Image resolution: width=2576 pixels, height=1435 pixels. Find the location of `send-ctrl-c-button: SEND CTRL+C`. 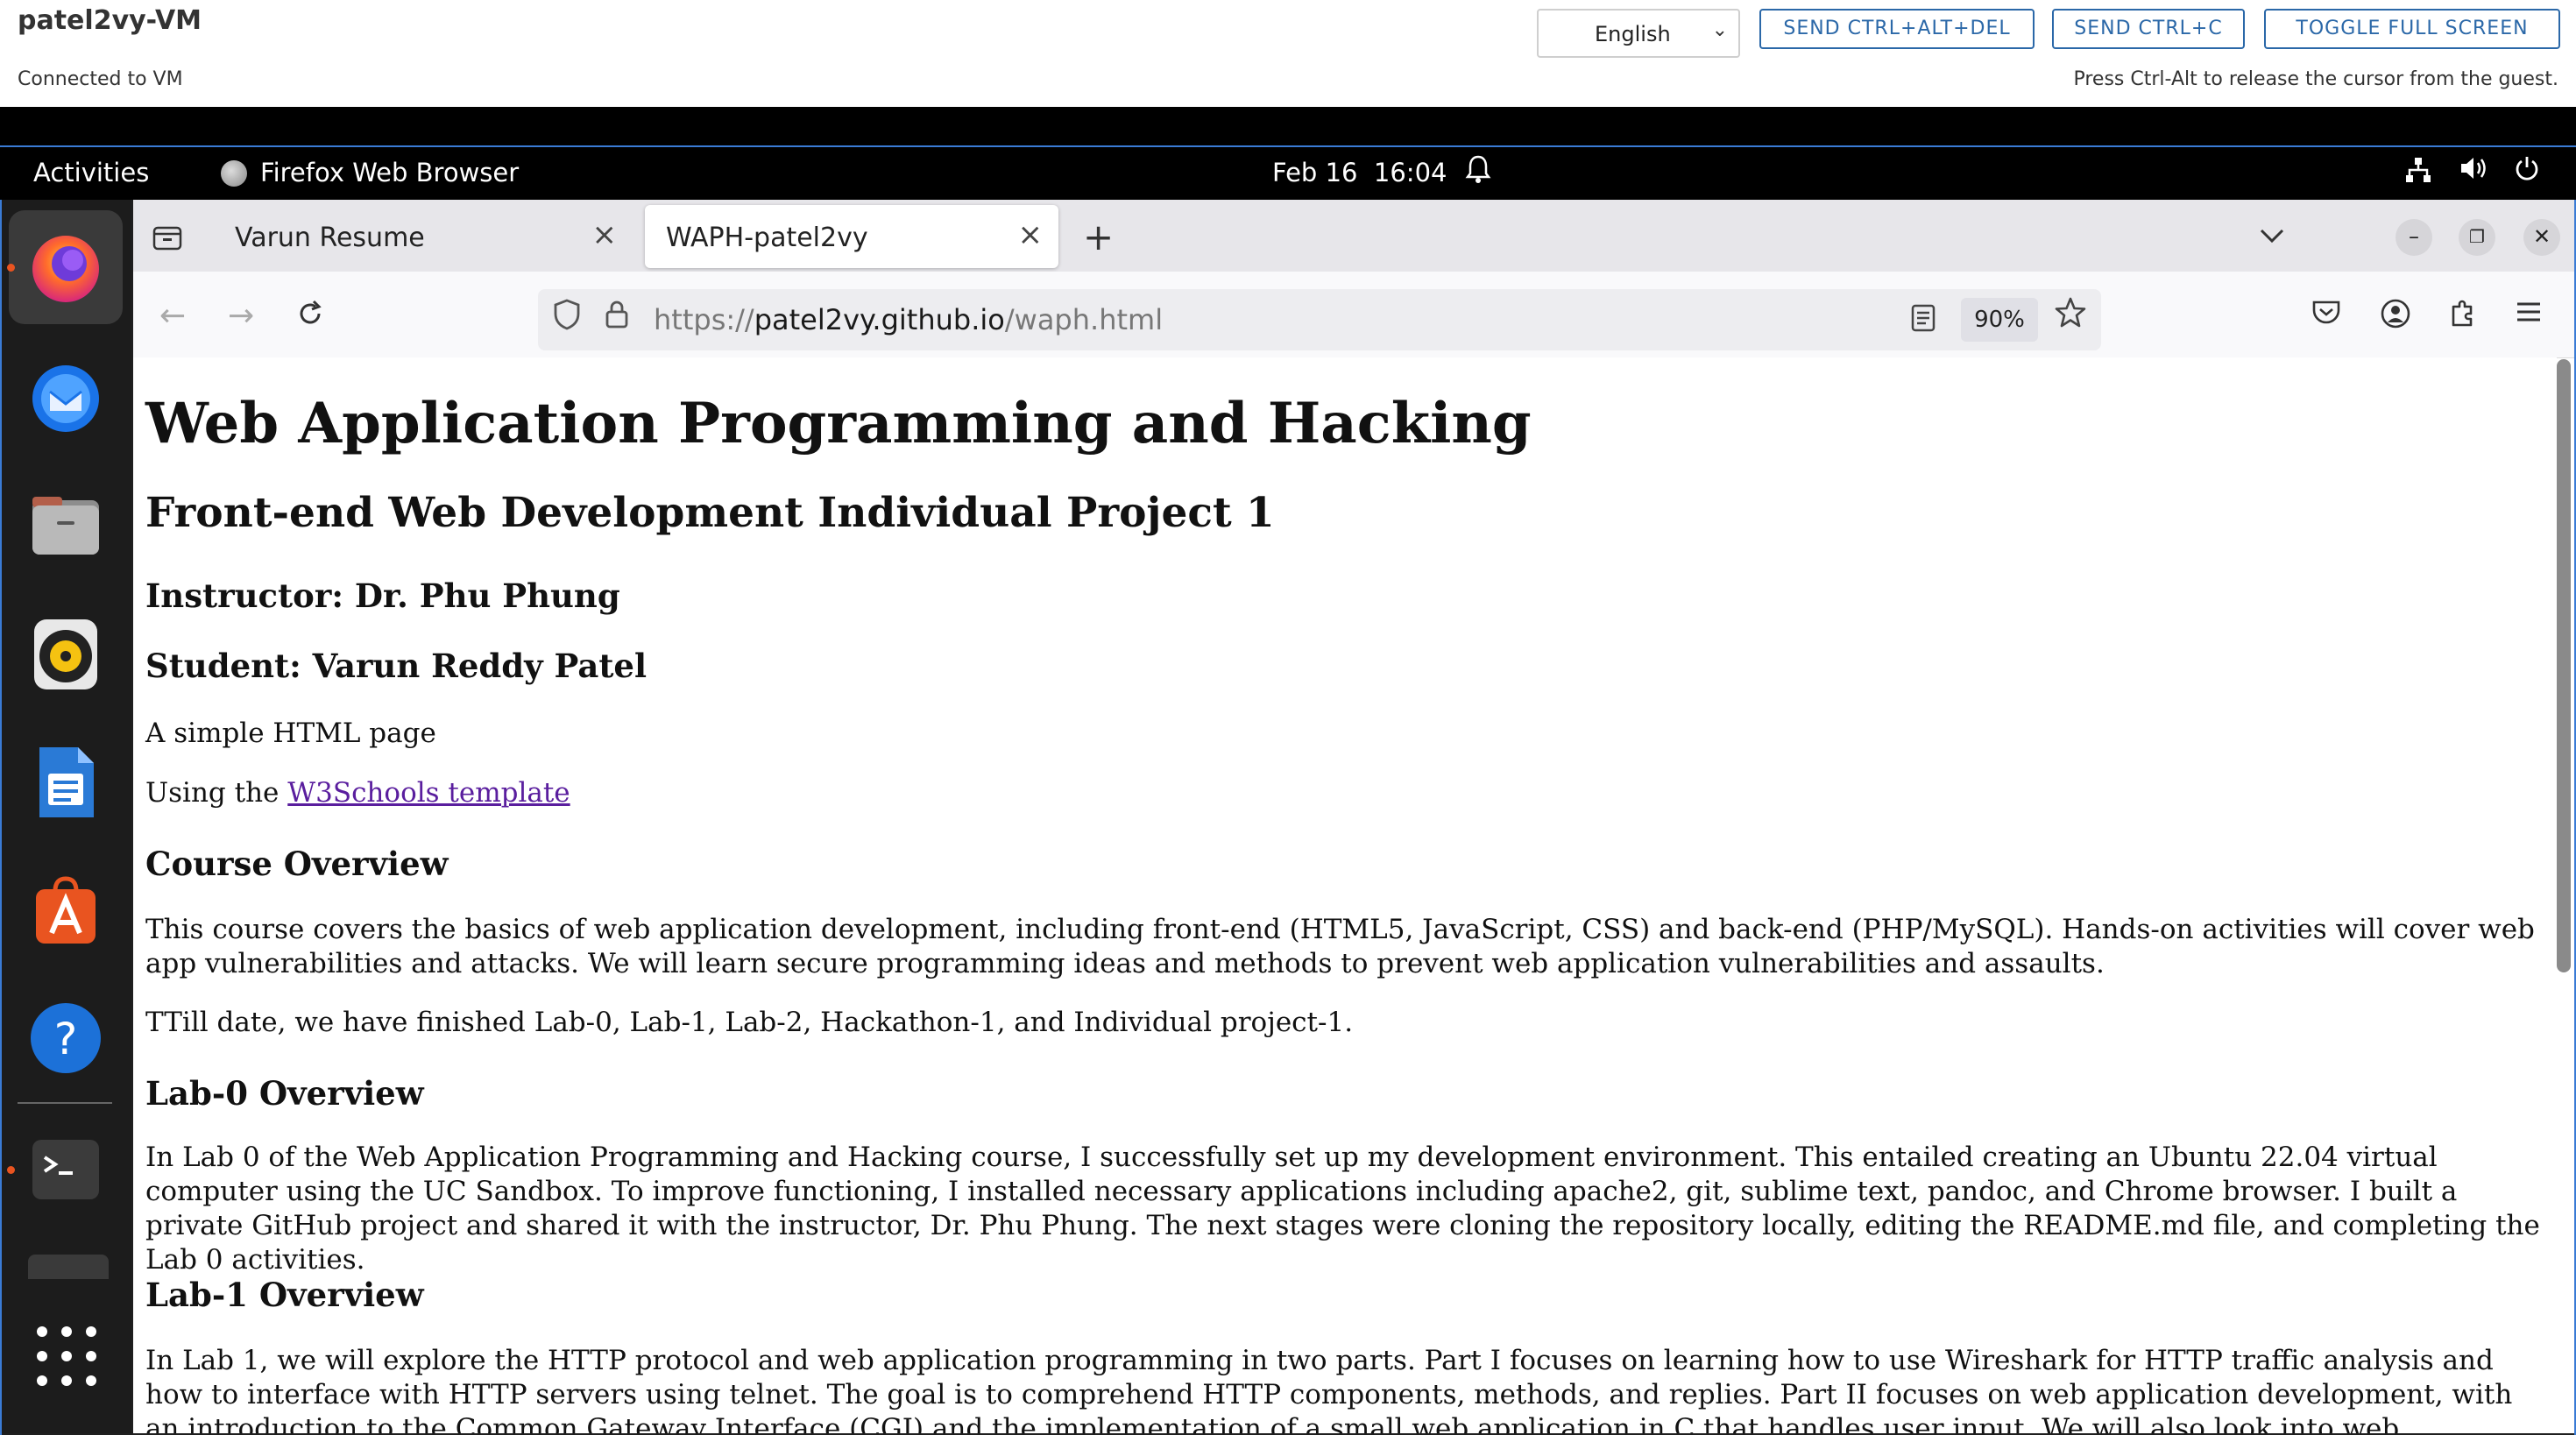

send-ctrl-c-button: SEND CTRL+C is located at coordinates (2148, 29).